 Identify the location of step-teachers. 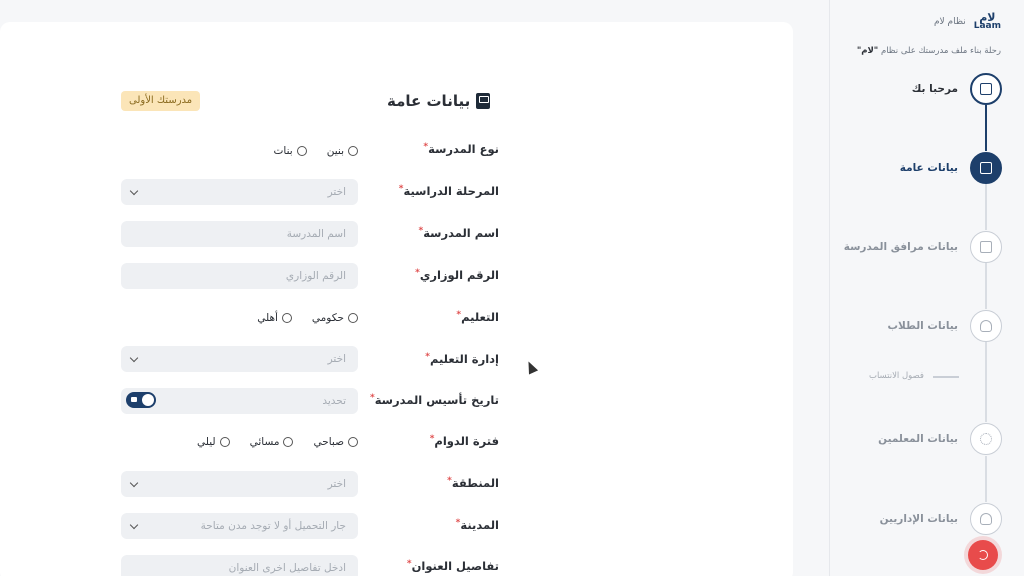
(986, 439).